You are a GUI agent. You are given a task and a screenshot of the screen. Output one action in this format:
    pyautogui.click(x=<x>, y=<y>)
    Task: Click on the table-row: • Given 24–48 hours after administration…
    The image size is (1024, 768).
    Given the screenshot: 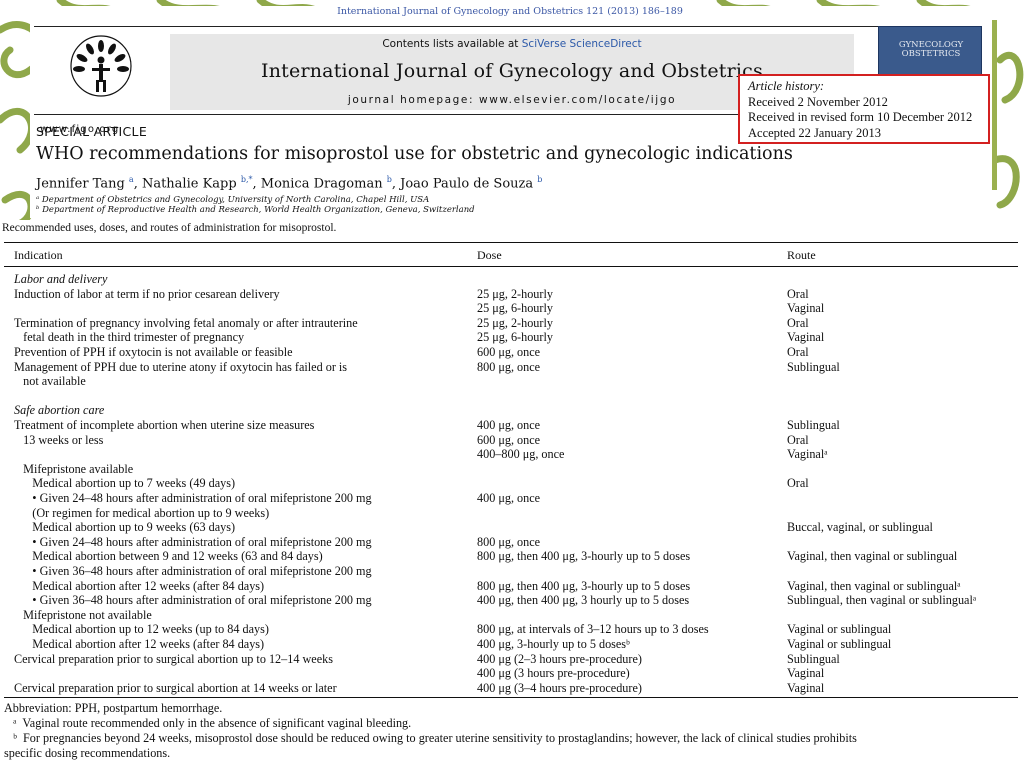 What is the action you would take?
    pyautogui.click(x=512, y=498)
    